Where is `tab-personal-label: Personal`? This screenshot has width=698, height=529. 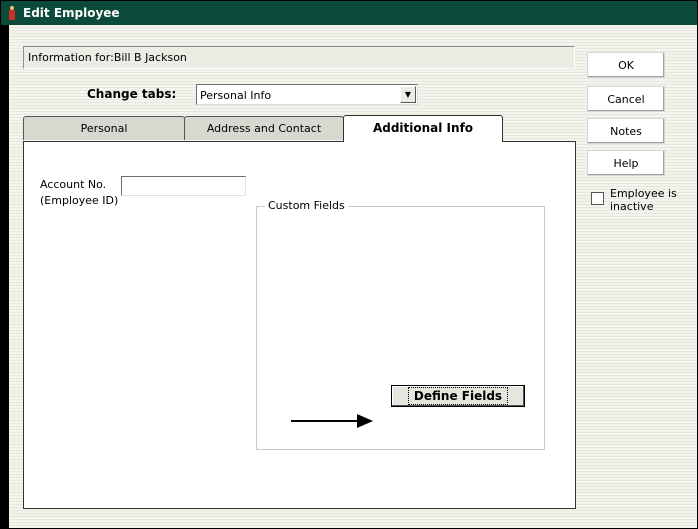
tab-personal-label: Personal is located at coordinates (104, 128).